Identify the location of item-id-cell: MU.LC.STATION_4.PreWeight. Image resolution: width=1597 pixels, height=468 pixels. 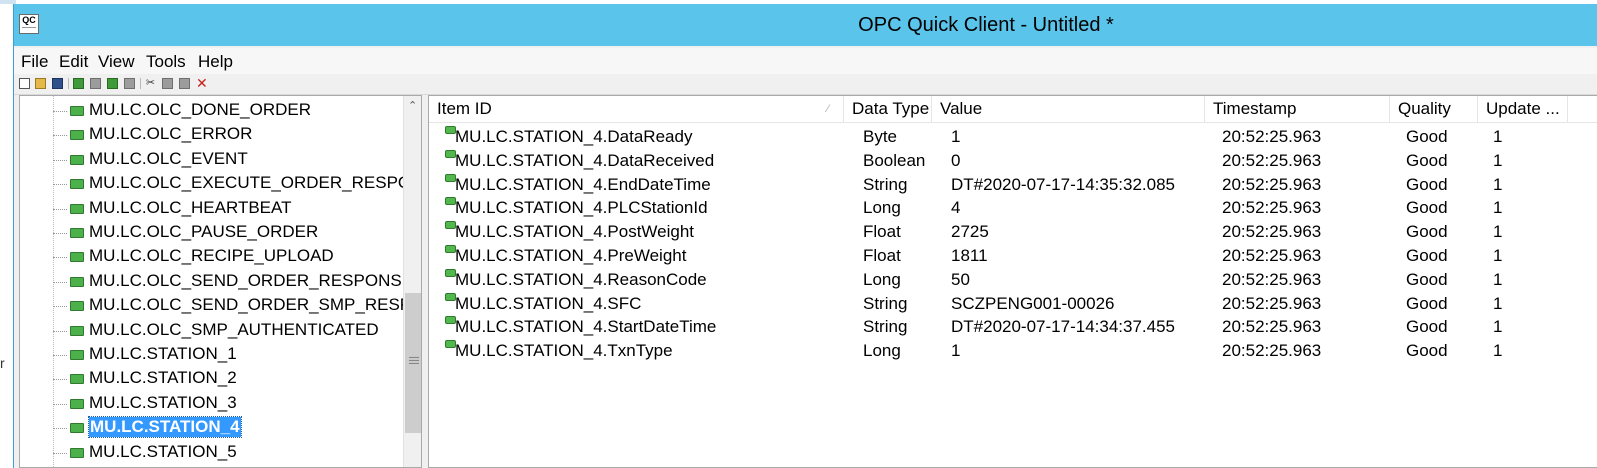
(571, 255).